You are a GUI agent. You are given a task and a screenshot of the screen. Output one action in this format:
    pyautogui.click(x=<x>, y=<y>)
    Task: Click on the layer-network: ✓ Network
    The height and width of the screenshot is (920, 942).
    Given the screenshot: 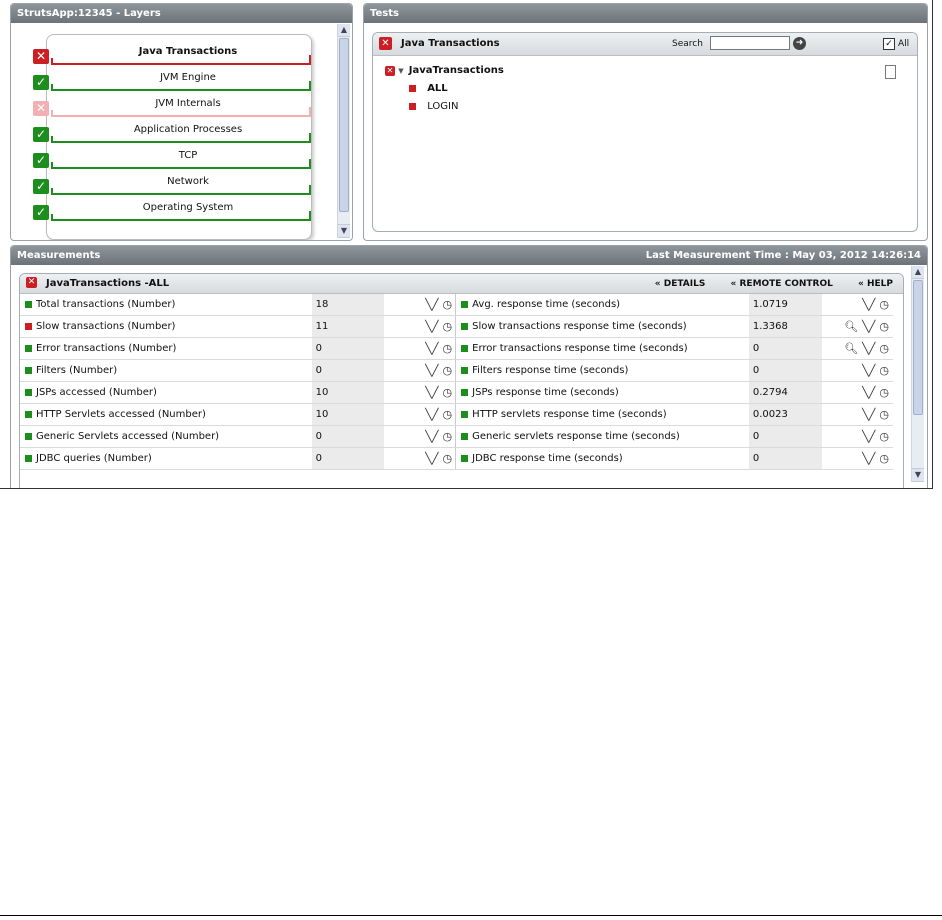 What is the action you would take?
    pyautogui.click(x=183, y=189)
    